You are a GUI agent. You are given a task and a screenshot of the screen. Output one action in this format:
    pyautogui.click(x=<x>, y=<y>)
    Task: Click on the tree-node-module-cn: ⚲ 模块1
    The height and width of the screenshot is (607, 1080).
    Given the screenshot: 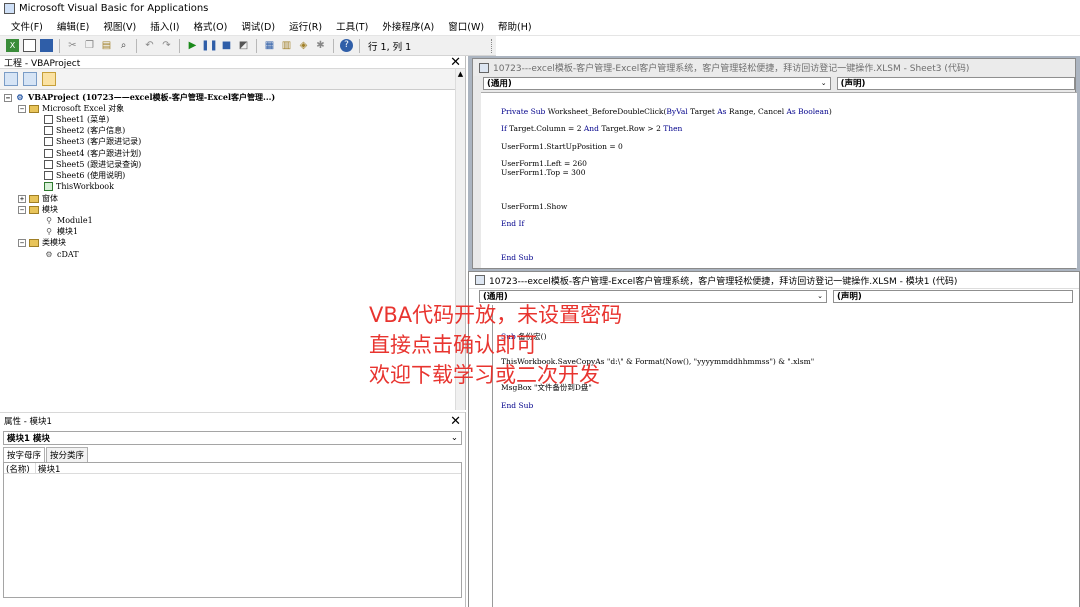 What is the action you would take?
    pyautogui.click(x=61, y=231)
    